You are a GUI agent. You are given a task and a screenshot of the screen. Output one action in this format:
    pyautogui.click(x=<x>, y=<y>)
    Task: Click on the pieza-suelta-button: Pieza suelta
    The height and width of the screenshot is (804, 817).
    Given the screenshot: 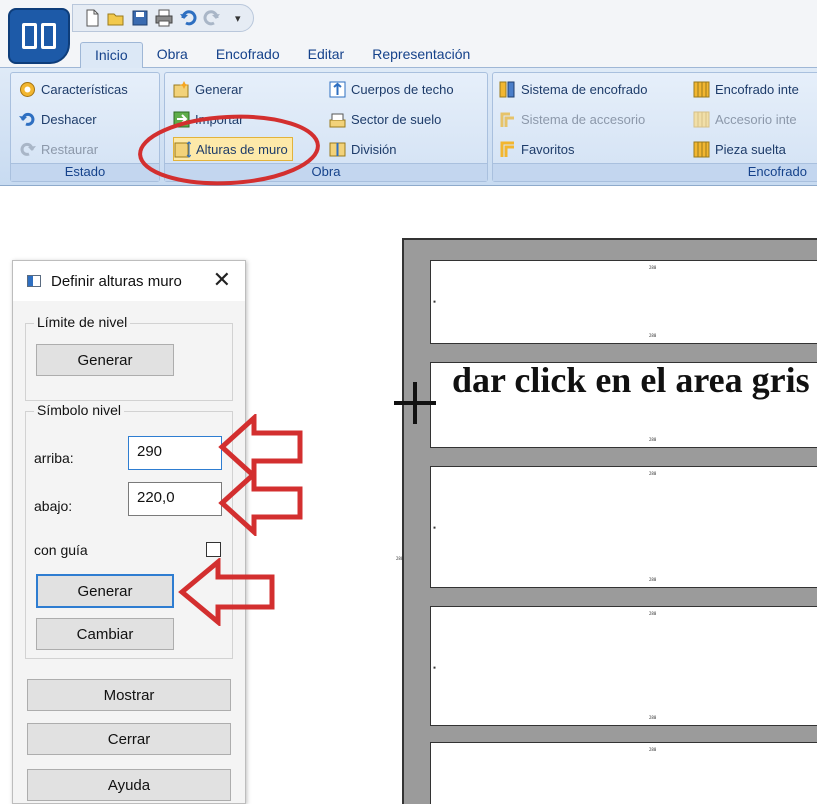 What is the action you would take?
    pyautogui.click(x=739, y=149)
    